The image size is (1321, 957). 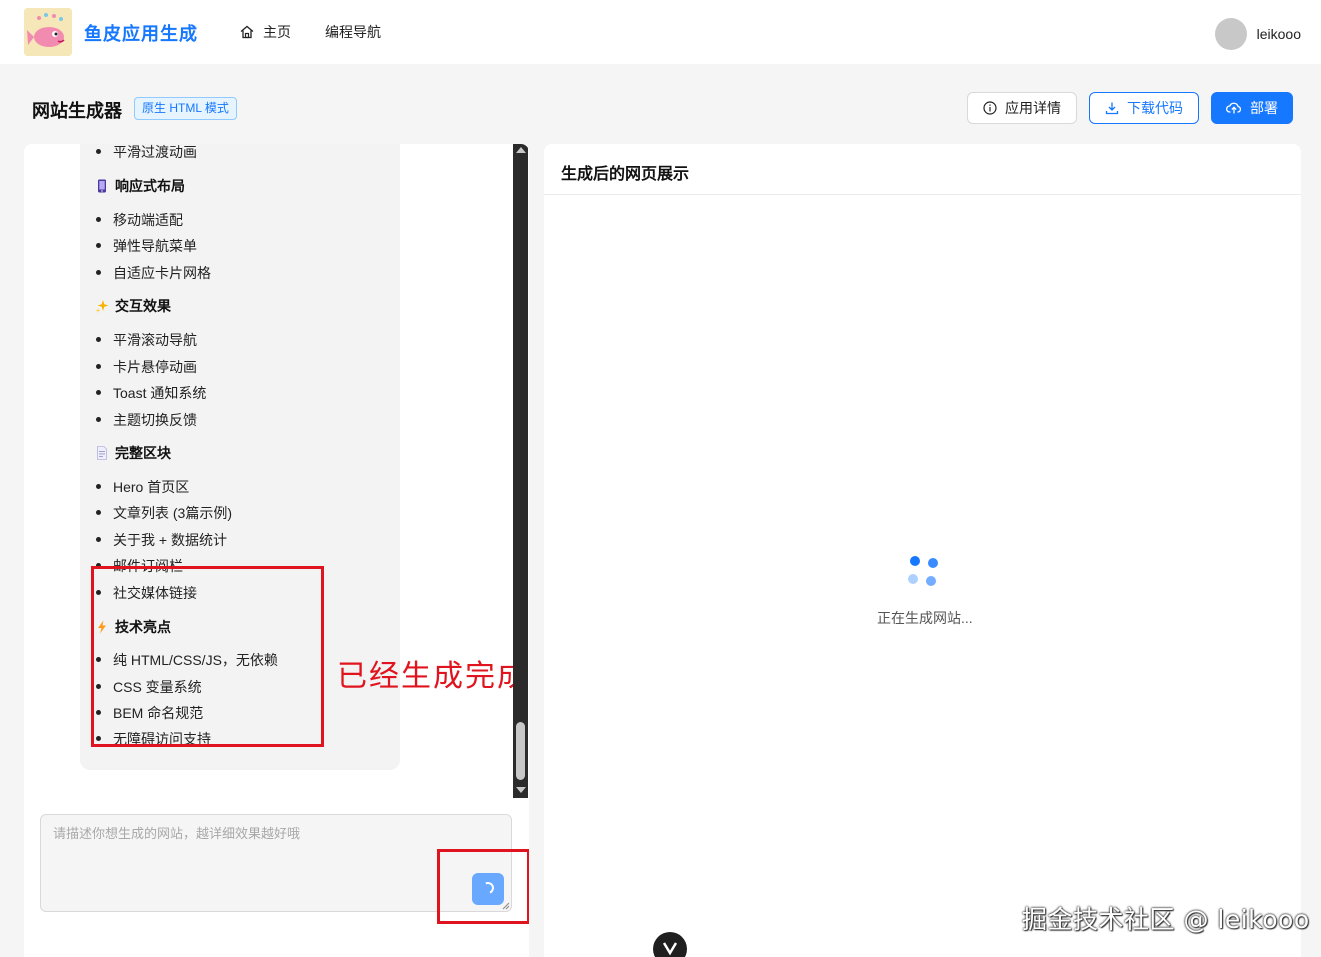 I want to click on nav-home: 主页, so click(x=265, y=32).